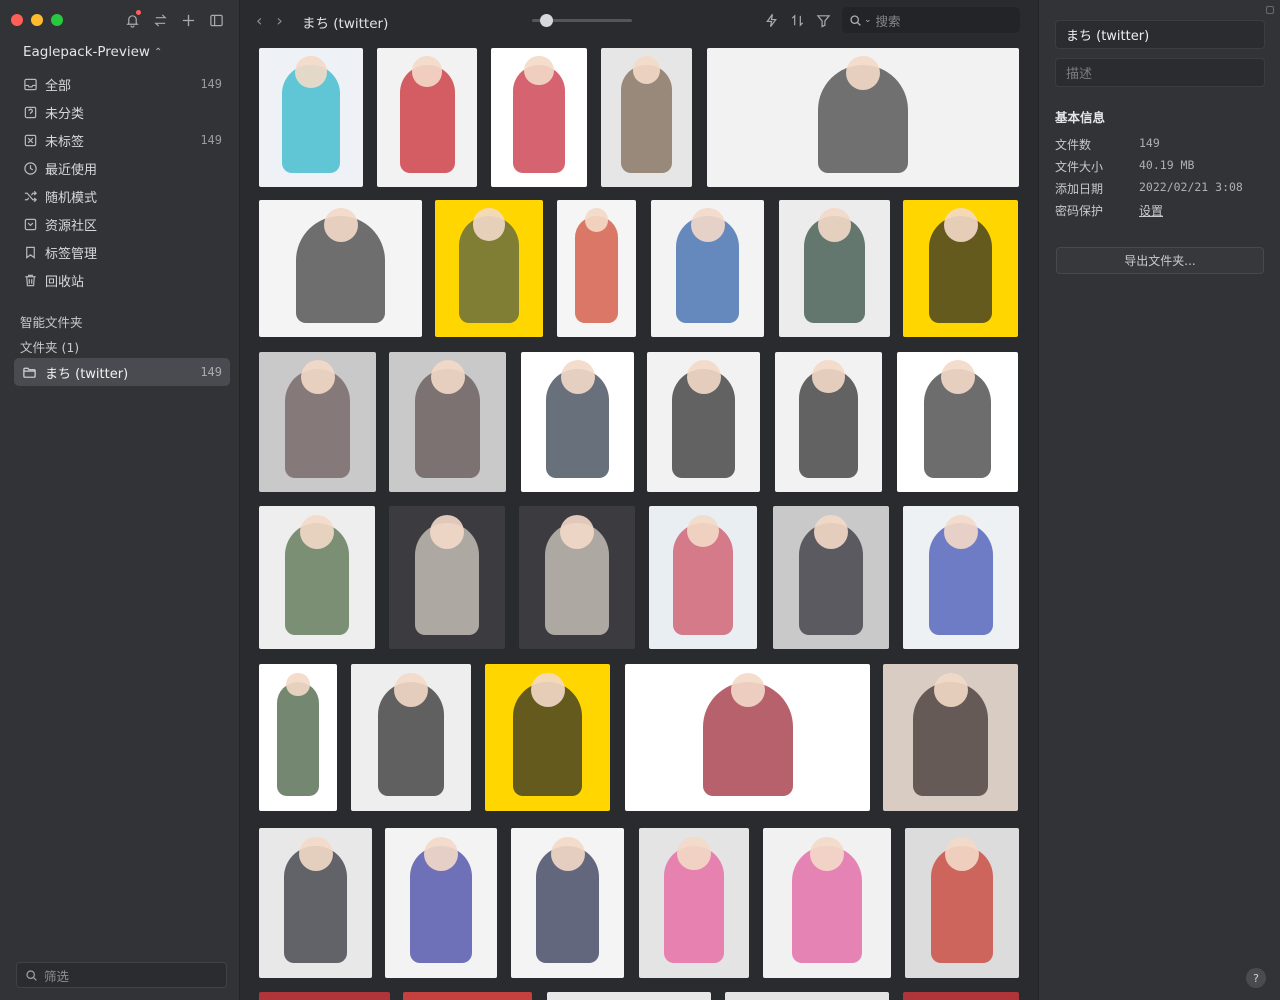 The image size is (1280, 1000). What do you see at coordinates (87, 374) in the screenshot?
I see `folder-label: まち (twitter)` at bounding box center [87, 374].